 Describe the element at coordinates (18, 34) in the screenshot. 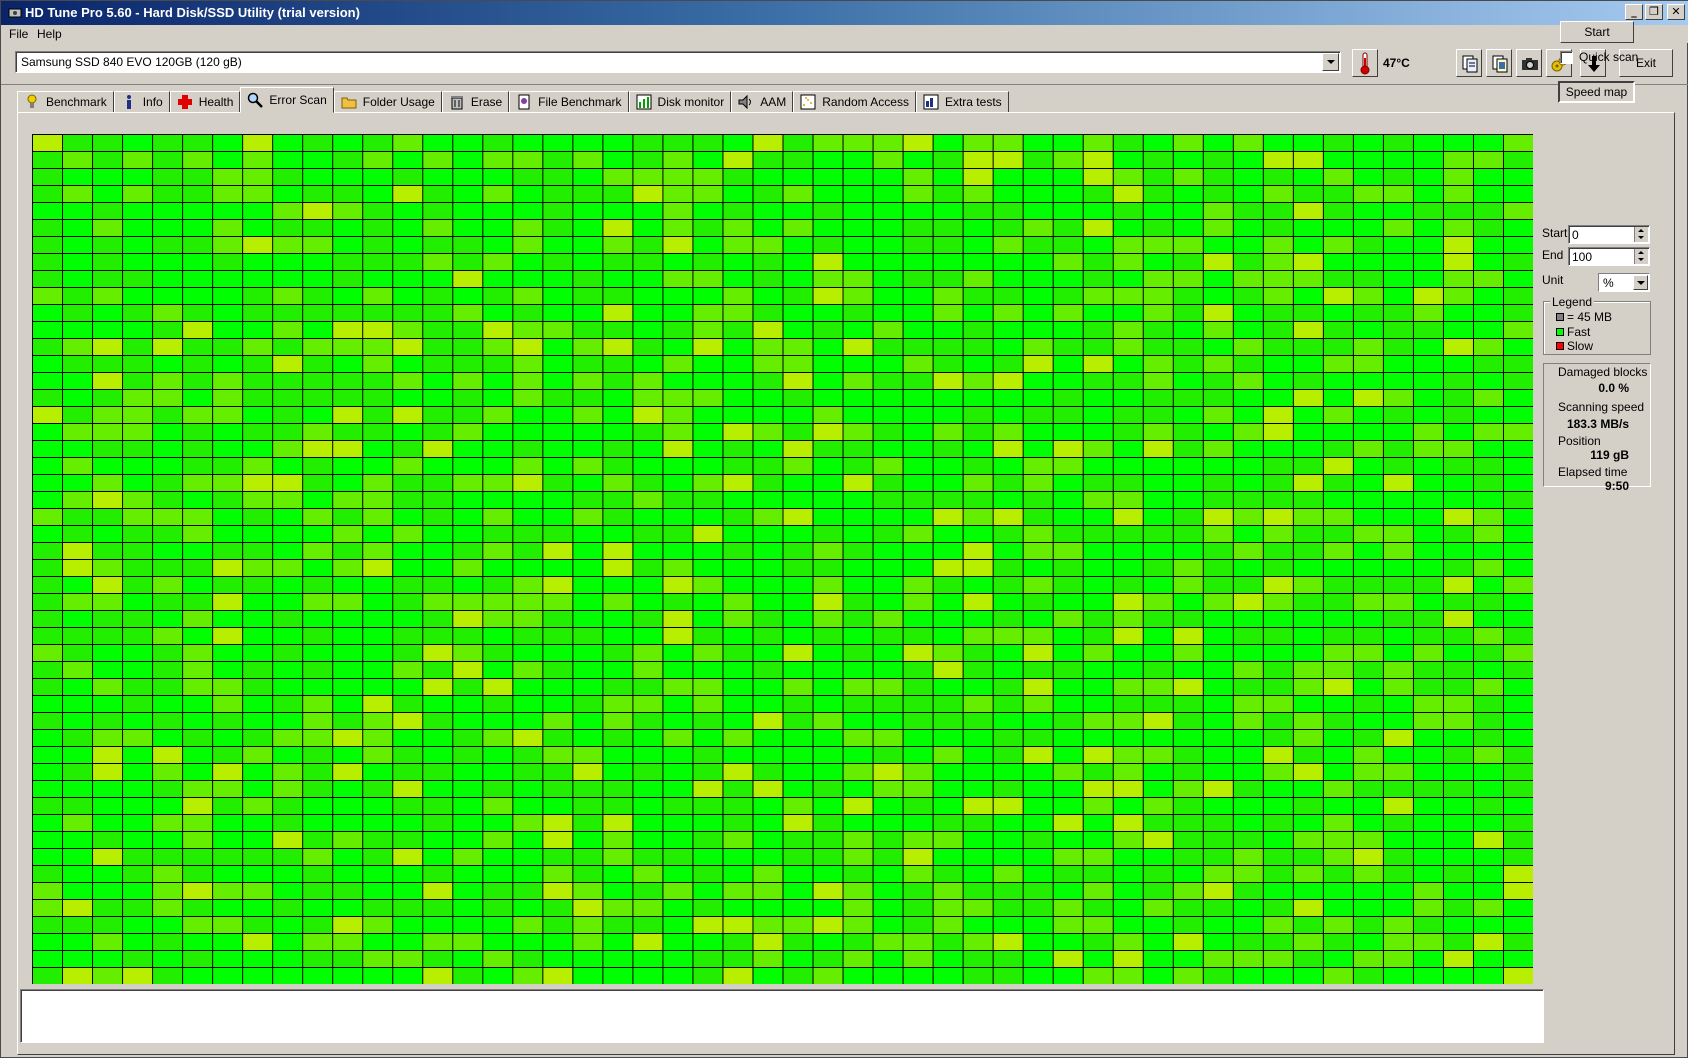

I see `menu-file: File` at that location.